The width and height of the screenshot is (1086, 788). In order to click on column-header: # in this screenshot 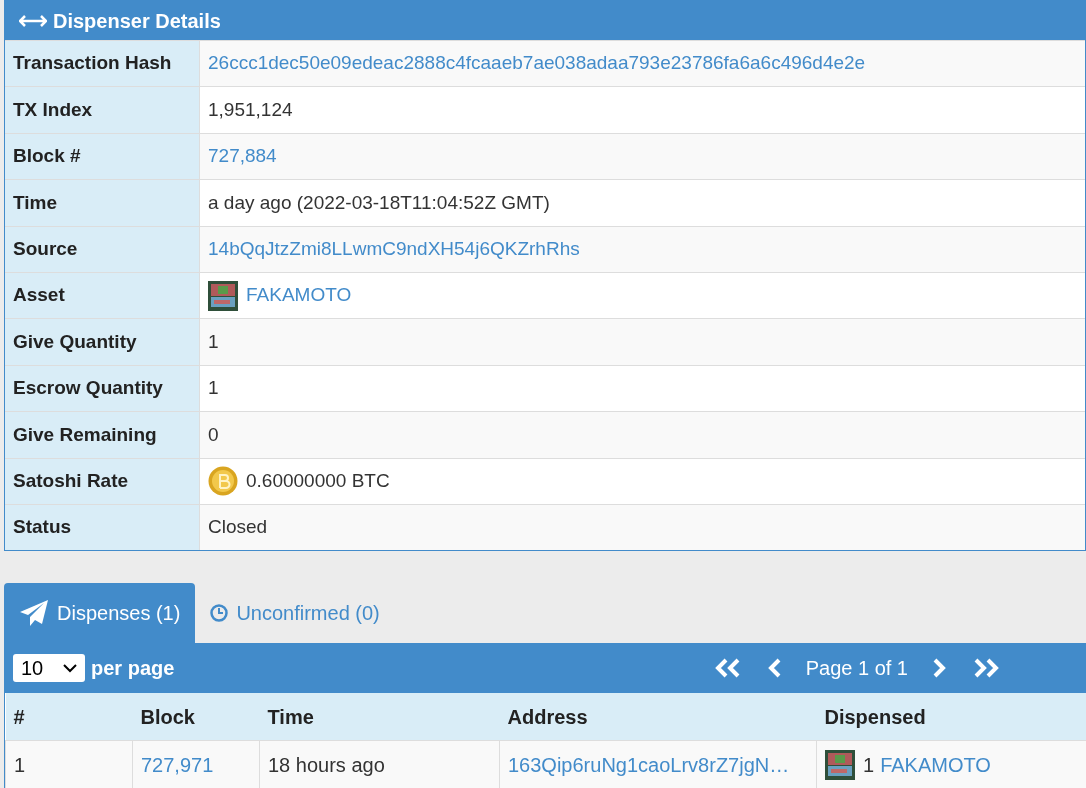, I will do `click(69, 717)`.